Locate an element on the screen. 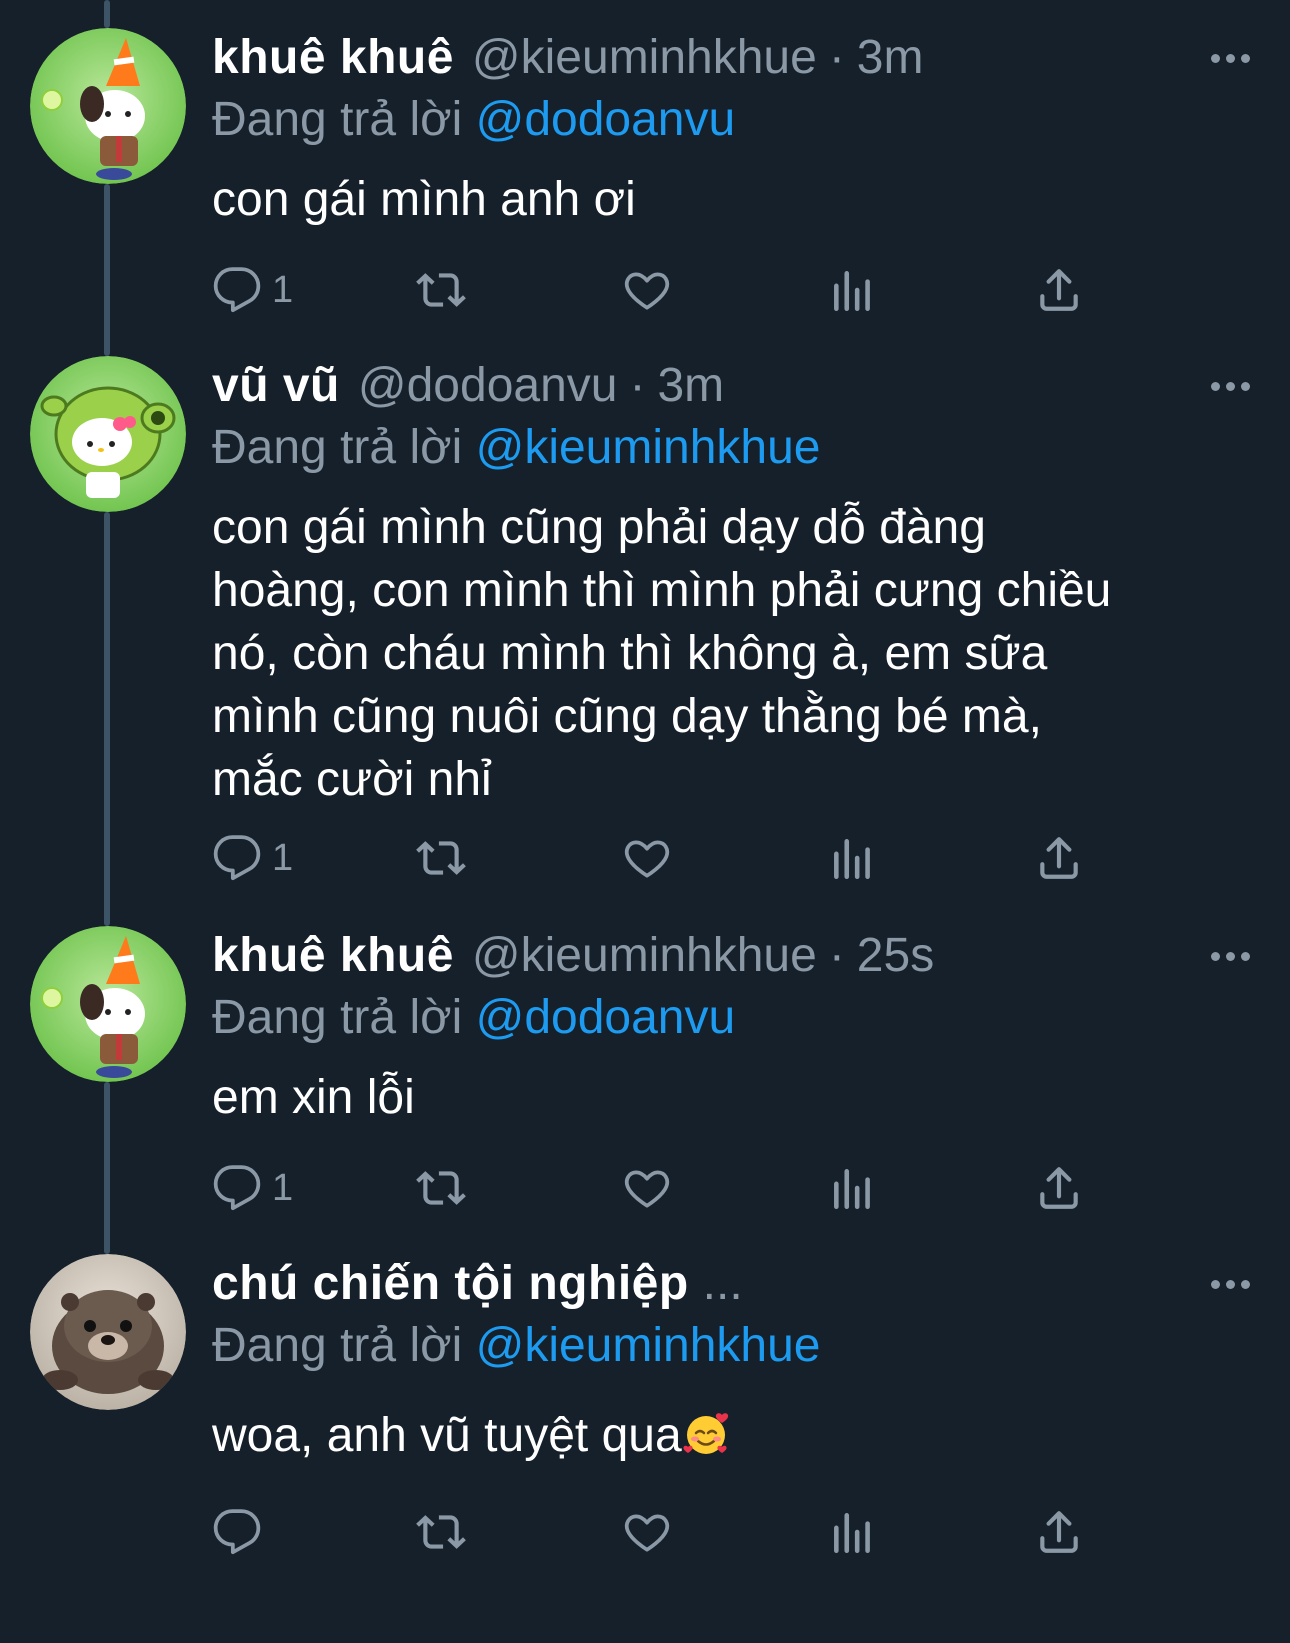 The image size is (1290, 1643). otter-avatar-image is located at coordinates (108, 1332).